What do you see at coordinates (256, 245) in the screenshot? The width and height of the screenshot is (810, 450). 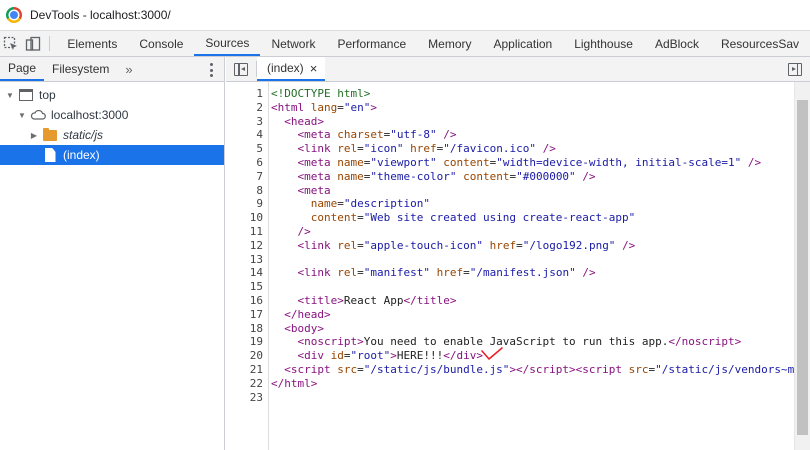 I see `line-number: 12` at bounding box center [256, 245].